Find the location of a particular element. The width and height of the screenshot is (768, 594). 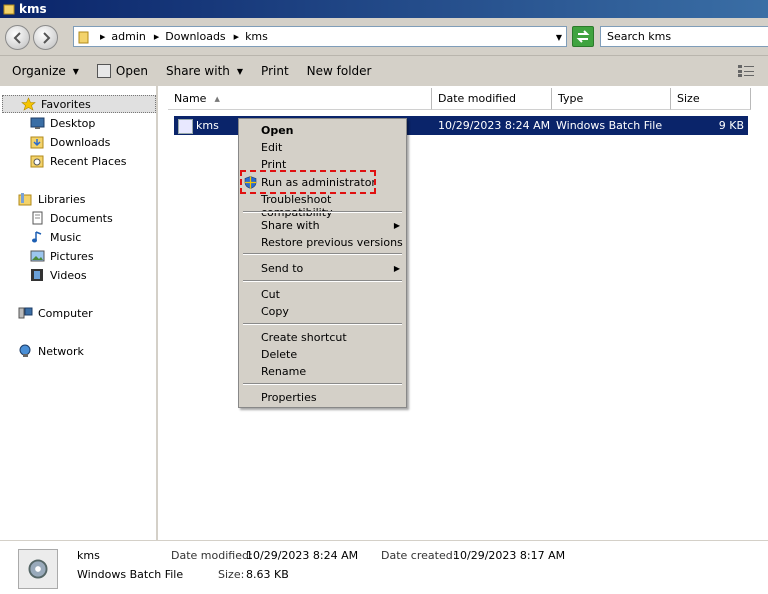

details-size-label: Size: is located at coordinates (231, 574).